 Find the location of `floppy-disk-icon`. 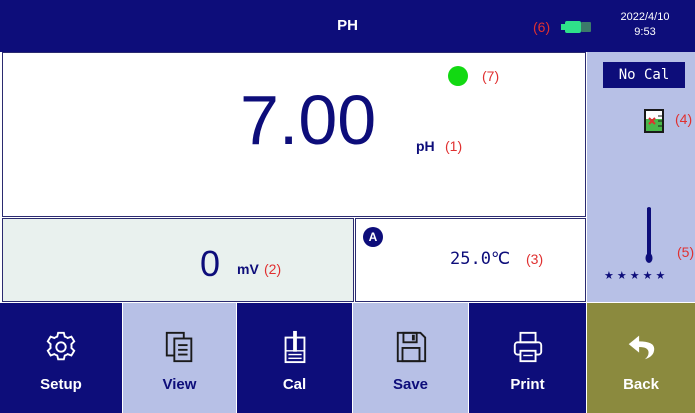

floppy-disk-icon is located at coordinates (411, 347).